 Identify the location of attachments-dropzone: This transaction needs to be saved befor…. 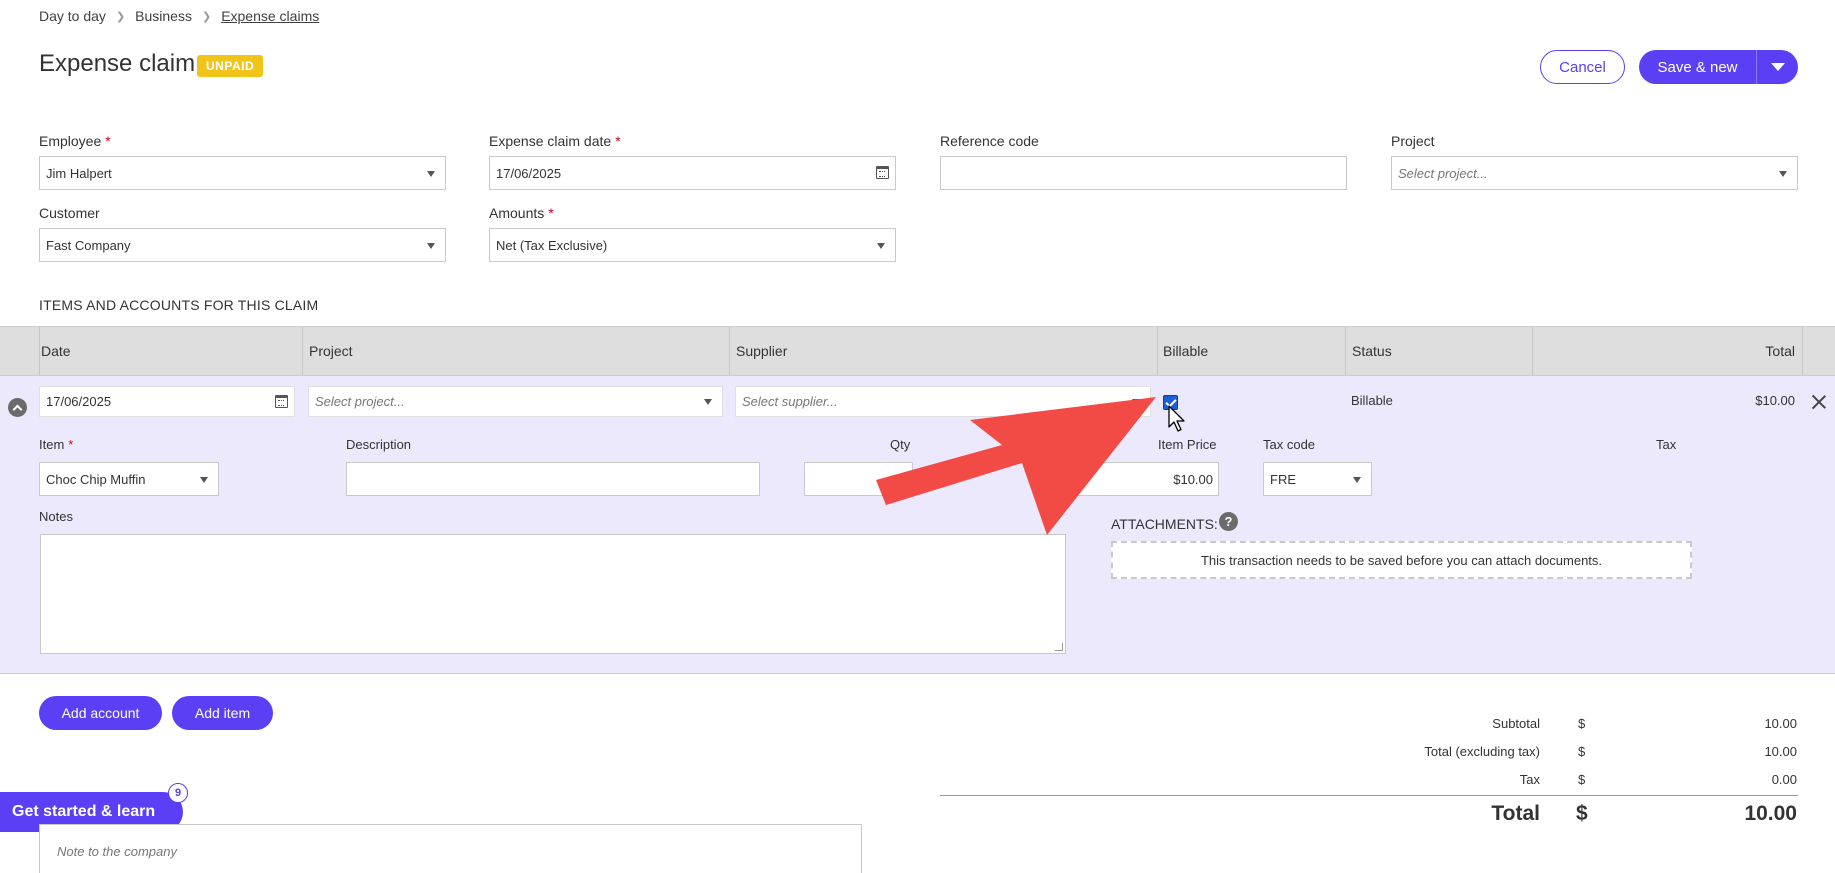
(1401, 560).